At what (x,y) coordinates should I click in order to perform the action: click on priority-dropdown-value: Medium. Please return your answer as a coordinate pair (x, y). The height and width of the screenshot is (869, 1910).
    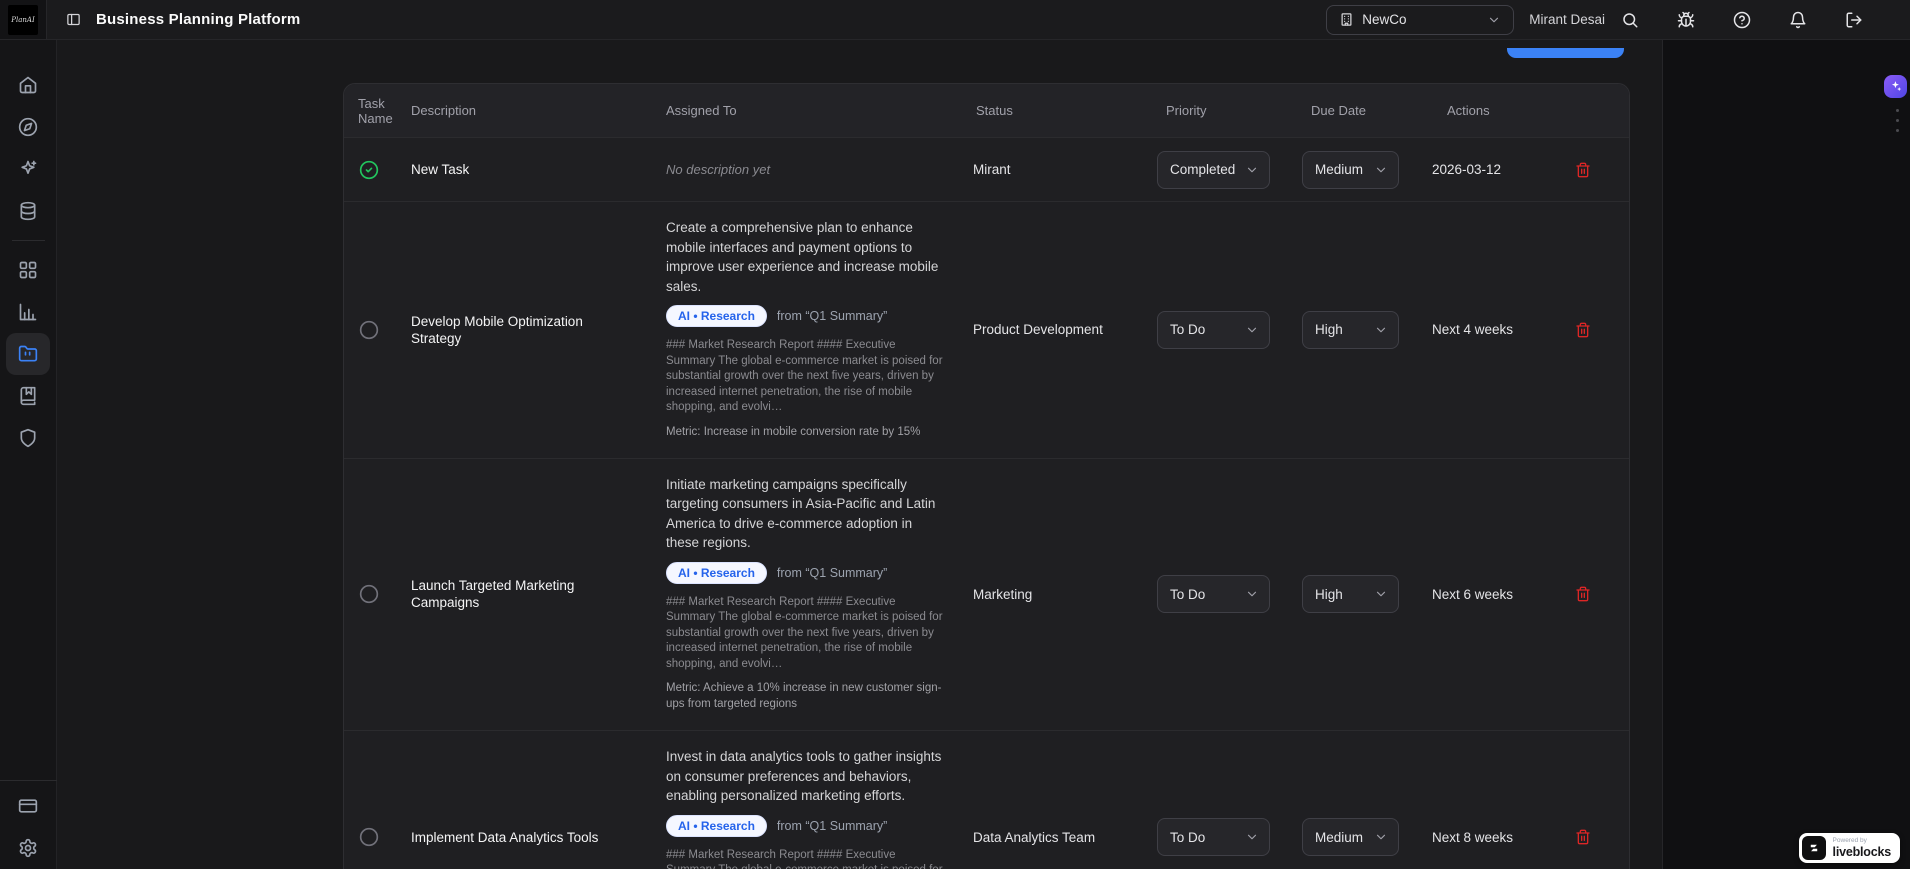
    Looking at the image, I should click on (1339, 837).